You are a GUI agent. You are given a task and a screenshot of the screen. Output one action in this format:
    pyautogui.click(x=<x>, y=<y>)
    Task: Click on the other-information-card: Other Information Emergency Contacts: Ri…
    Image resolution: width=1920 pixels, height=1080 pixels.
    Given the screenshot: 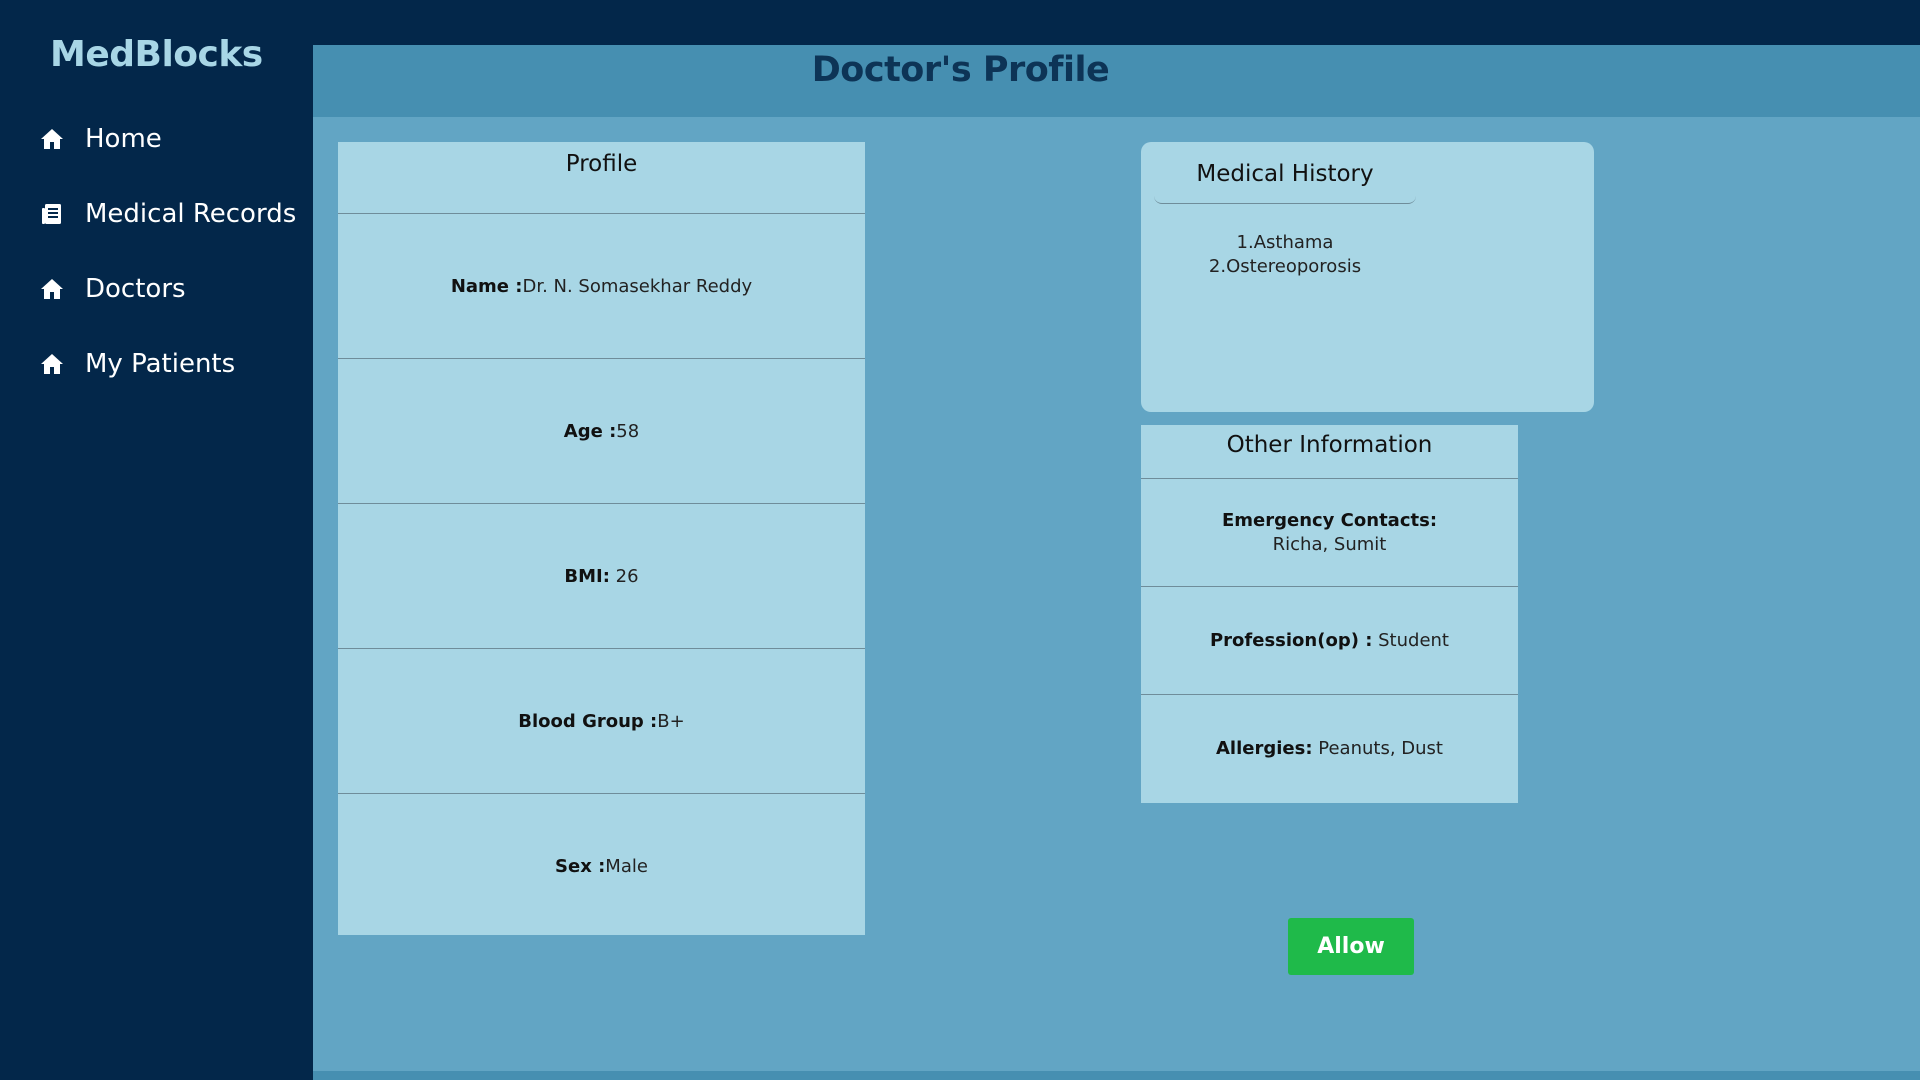 What is the action you would take?
    pyautogui.click(x=1329, y=614)
    